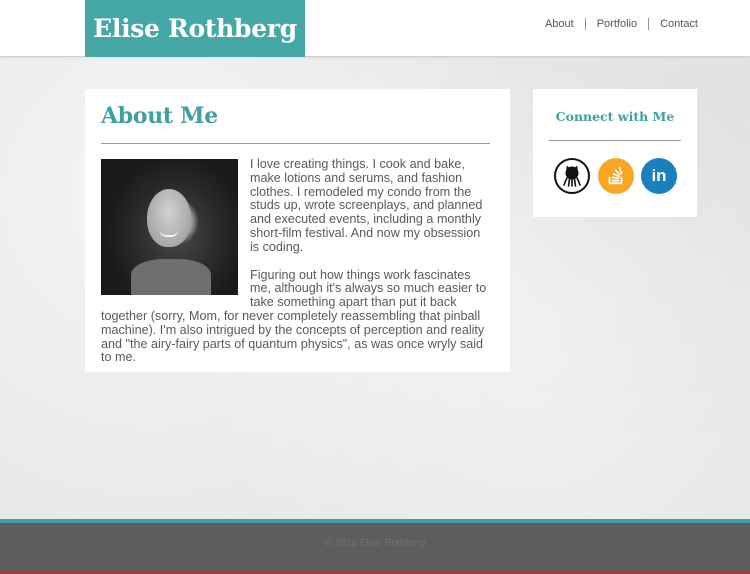  What do you see at coordinates (171, 277) in the screenshot?
I see `profile-photo-scarf` at bounding box center [171, 277].